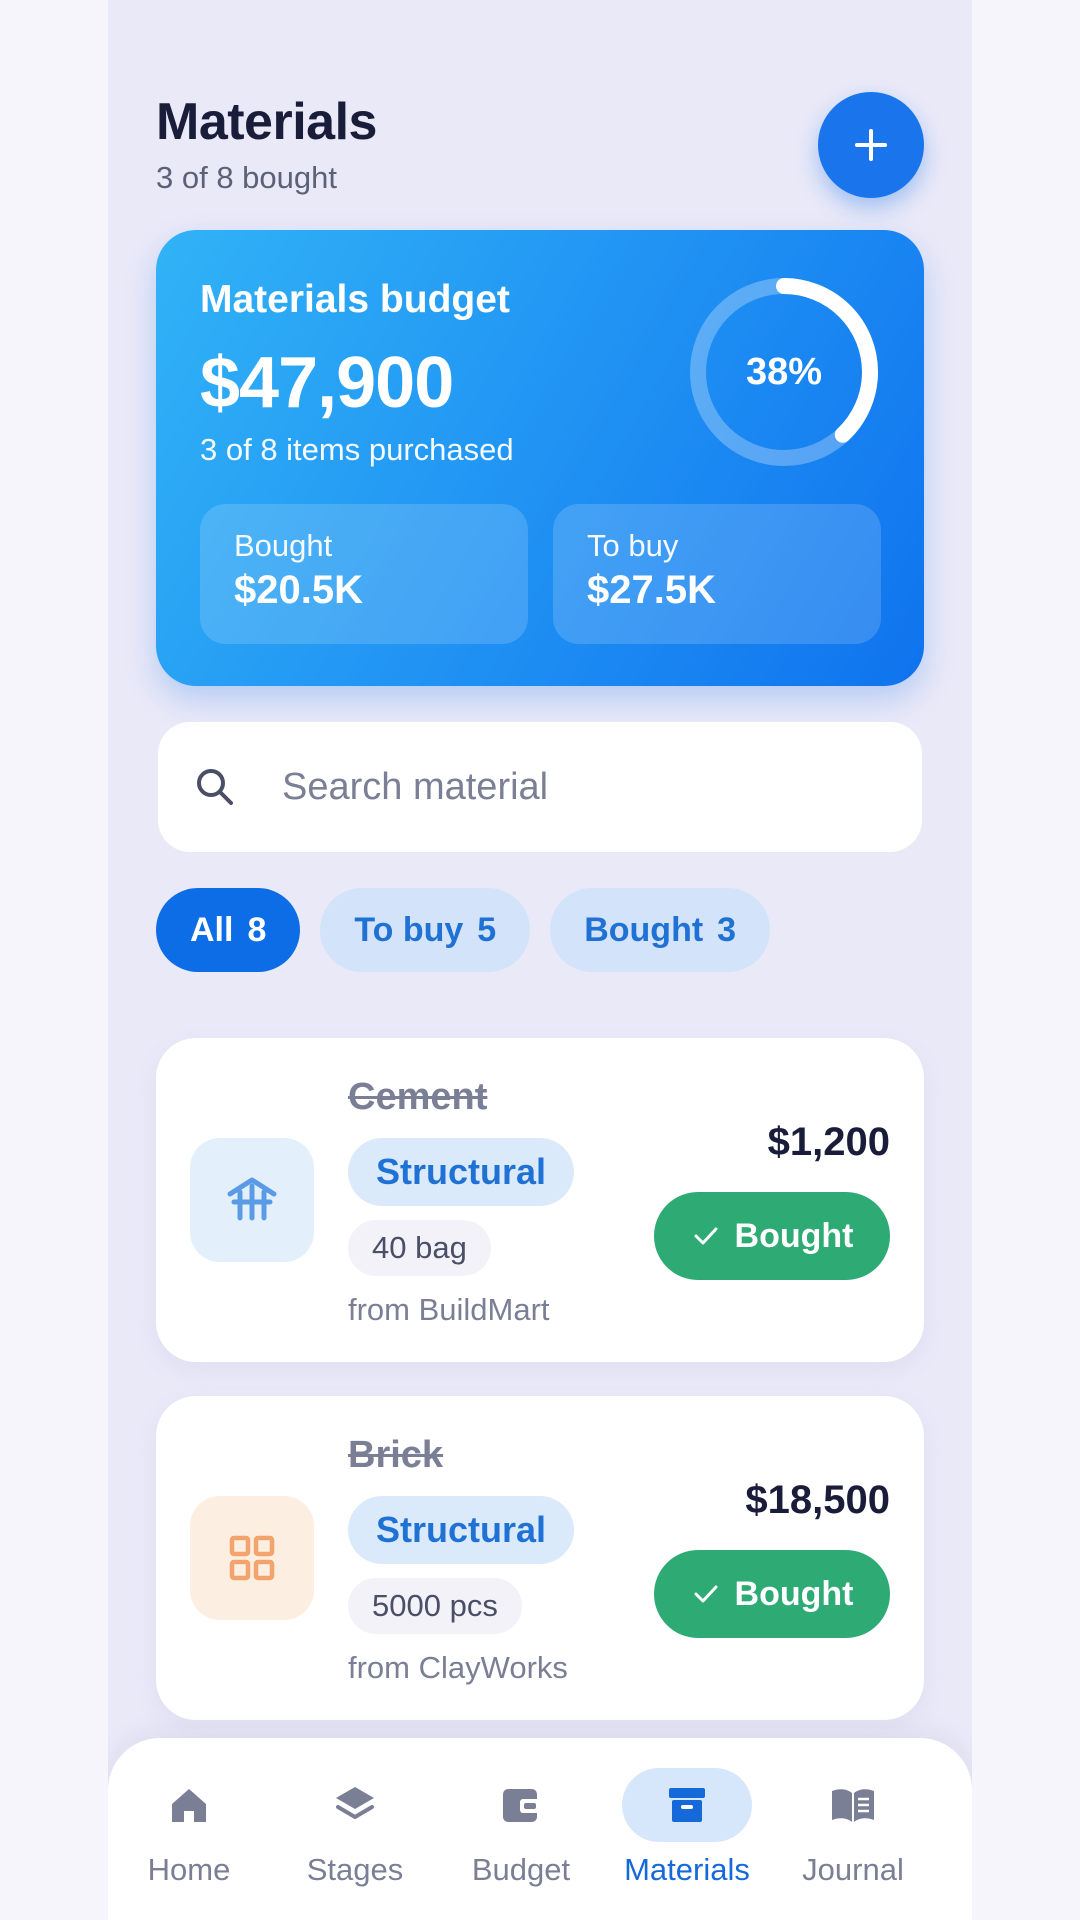 This screenshot has height=1920, width=1080. What do you see at coordinates (487, 929) in the screenshot?
I see `chip-count: 5` at bounding box center [487, 929].